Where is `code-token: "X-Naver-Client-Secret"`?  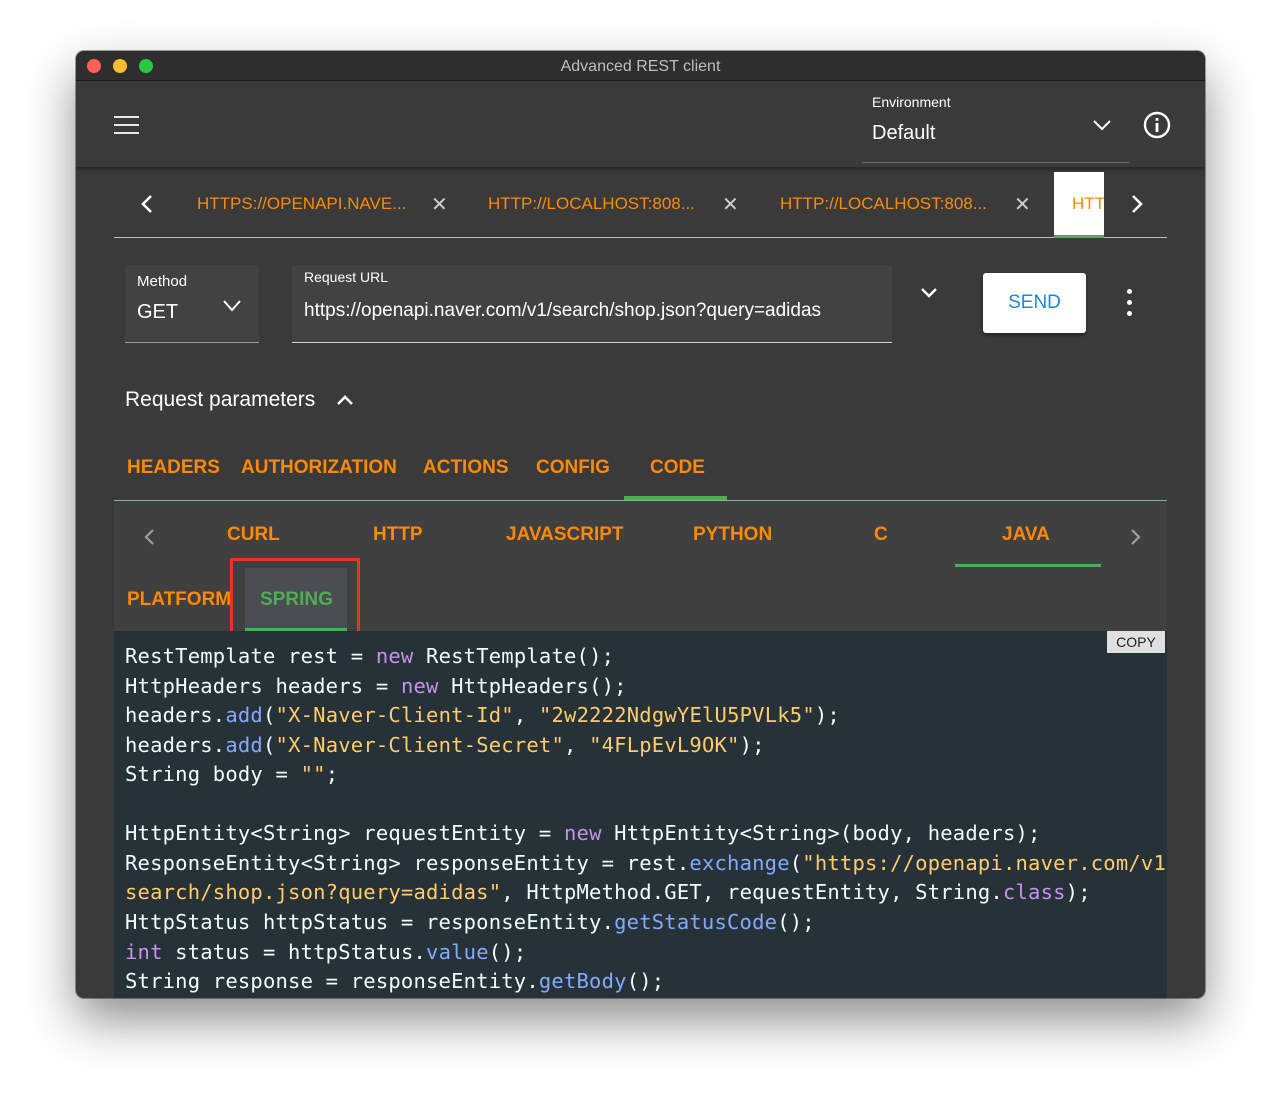 code-token: "X-Naver-Client-Secret" is located at coordinates (419, 744).